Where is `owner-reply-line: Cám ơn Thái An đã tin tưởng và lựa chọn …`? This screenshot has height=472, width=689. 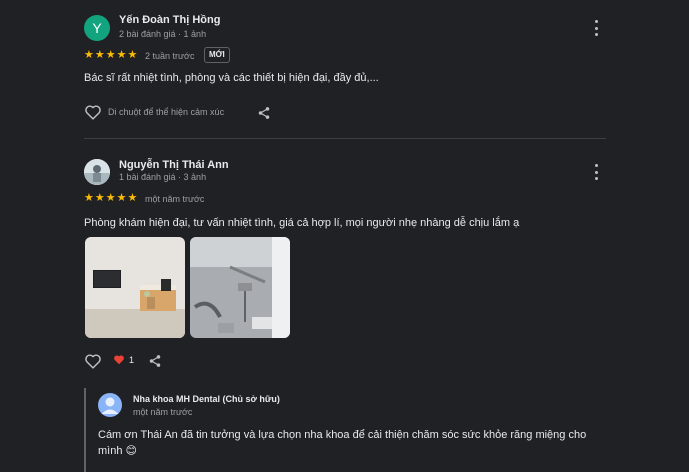 owner-reply-line: Cám ơn Thái An đã tin tưởng và lựa chọn … is located at coordinates (342, 435).